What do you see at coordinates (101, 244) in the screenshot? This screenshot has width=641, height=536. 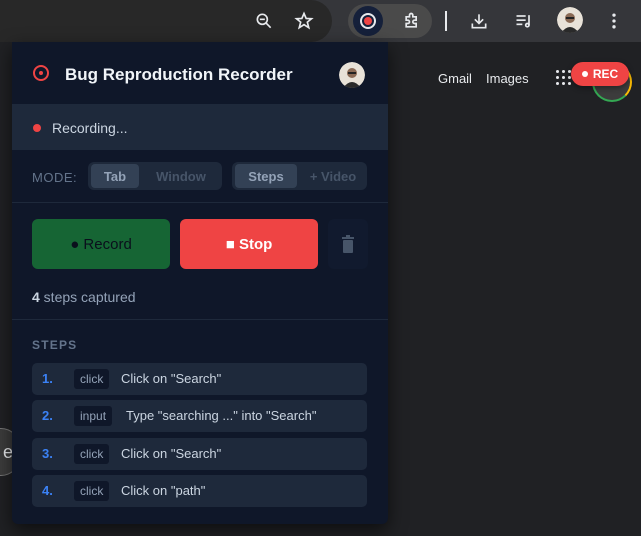 I see `record-button: ● Record` at bounding box center [101, 244].